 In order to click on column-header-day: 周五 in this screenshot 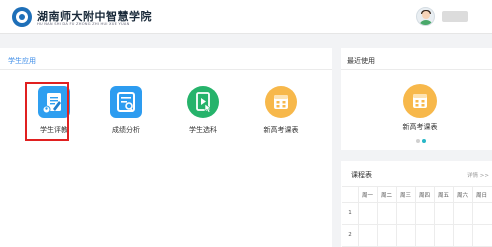, I will do `click(443, 196)`.